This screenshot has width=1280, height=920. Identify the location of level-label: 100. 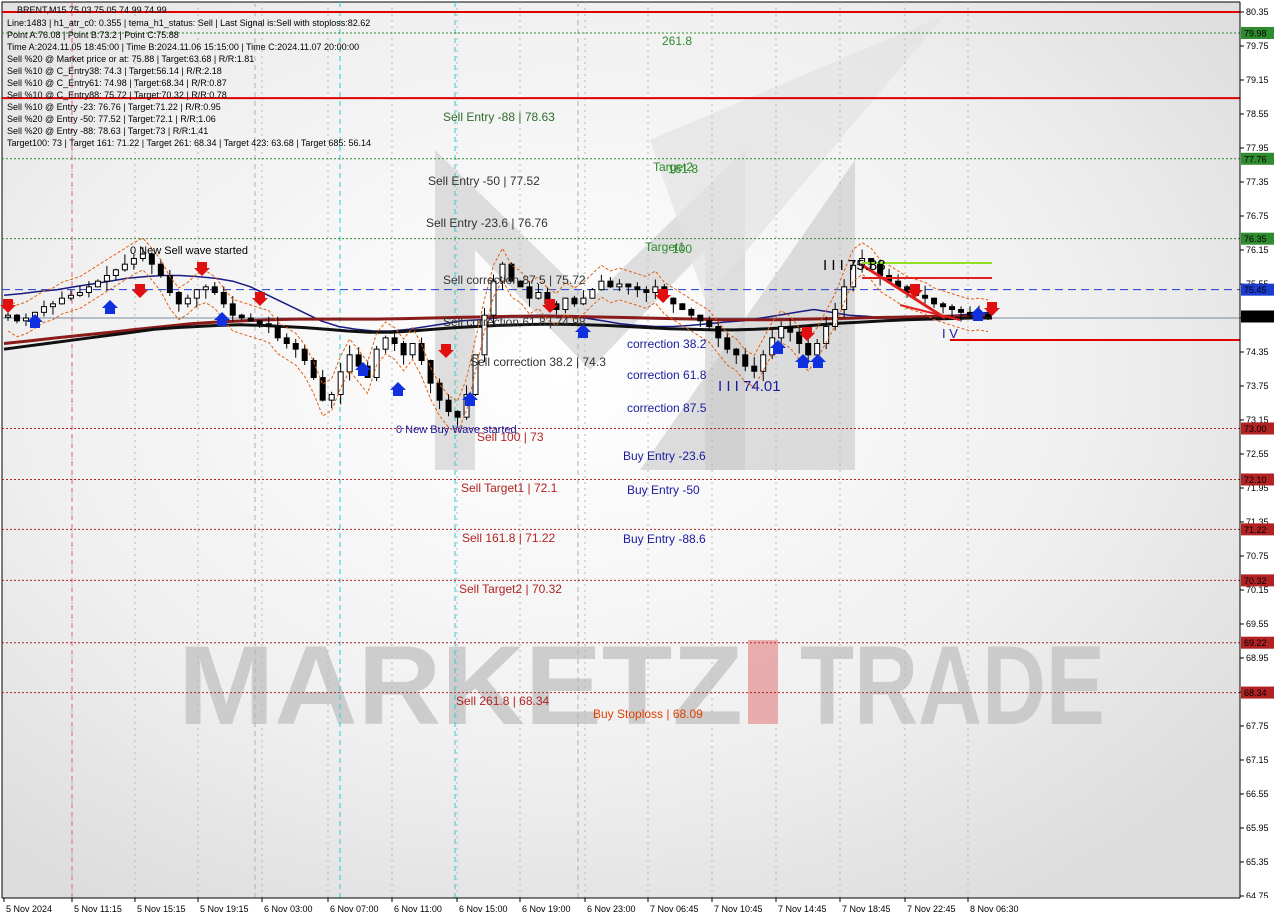
(682, 249).